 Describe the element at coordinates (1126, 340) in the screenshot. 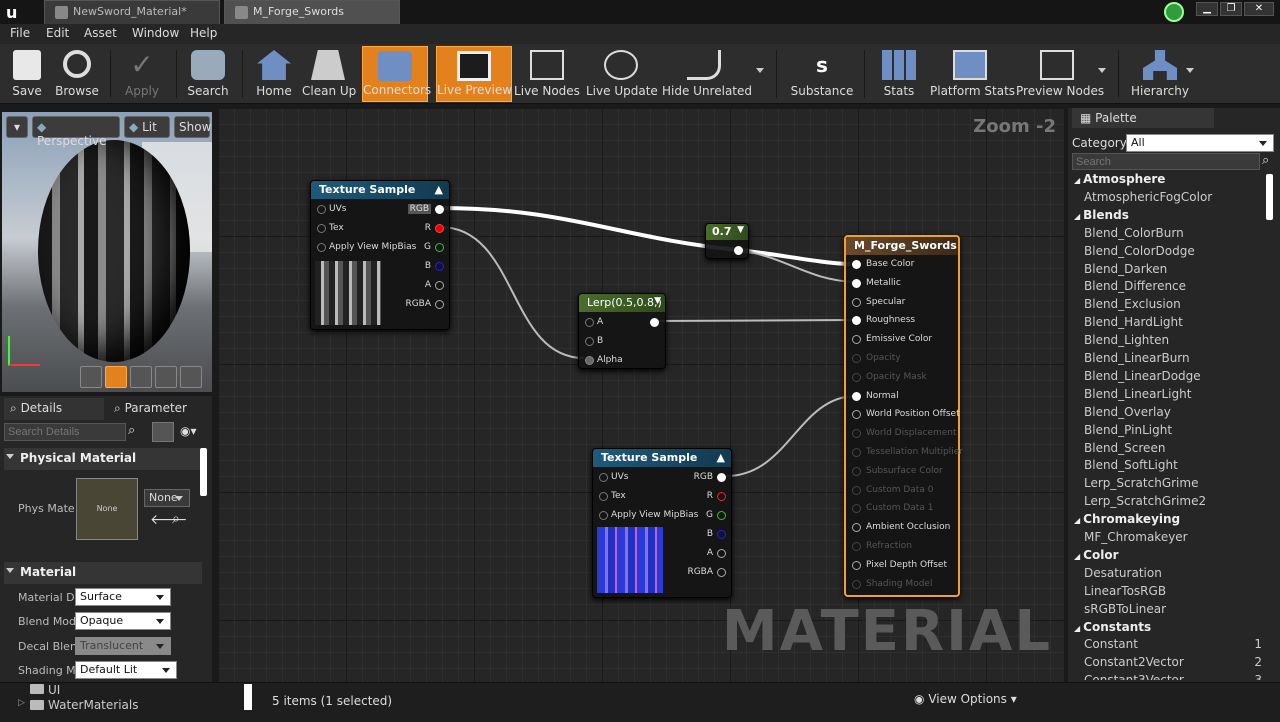

I see `palette-item: Blend_Lighten` at that location.